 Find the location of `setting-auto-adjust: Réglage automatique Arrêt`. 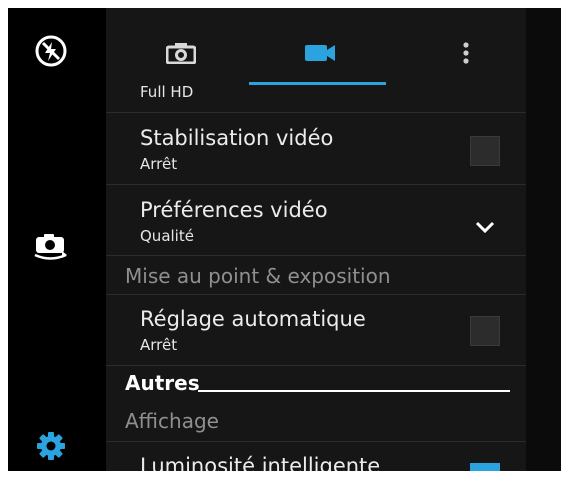

setting-auto-adjust: Réglage automatique Arrêt is located at coordinates (316, 330).